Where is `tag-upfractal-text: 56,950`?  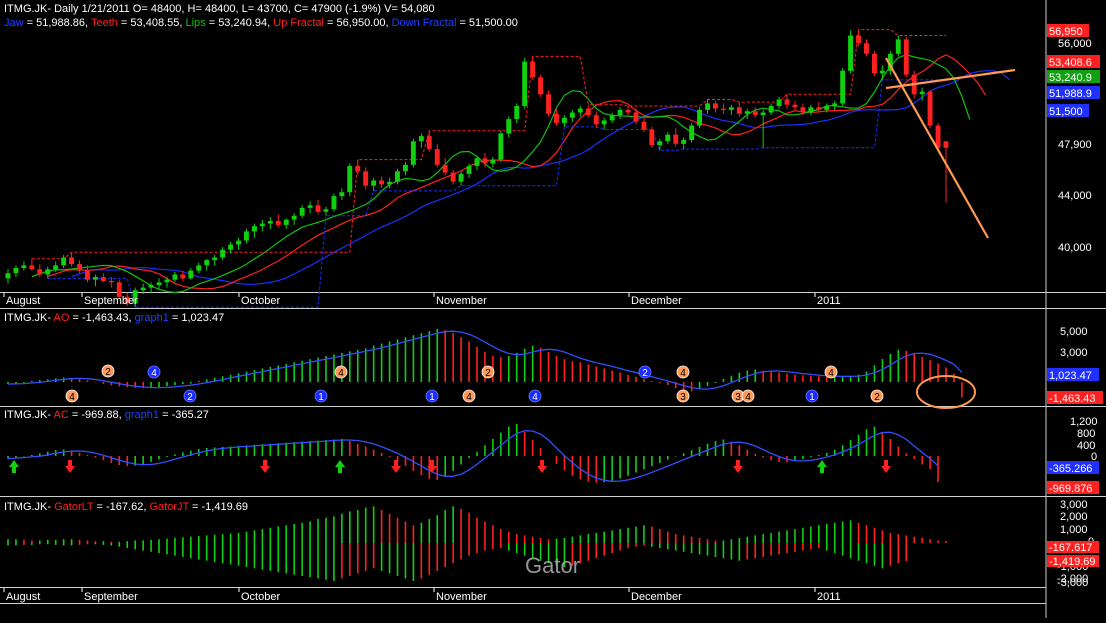
tag-upfractal-text: 56,950 is located at coordinates (1066, 32).